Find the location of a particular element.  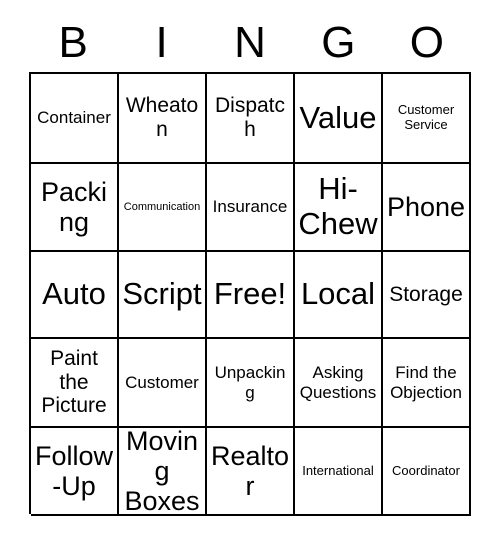

bingo-cell-label: Paint the Picture is located at coordinates (74, 382).